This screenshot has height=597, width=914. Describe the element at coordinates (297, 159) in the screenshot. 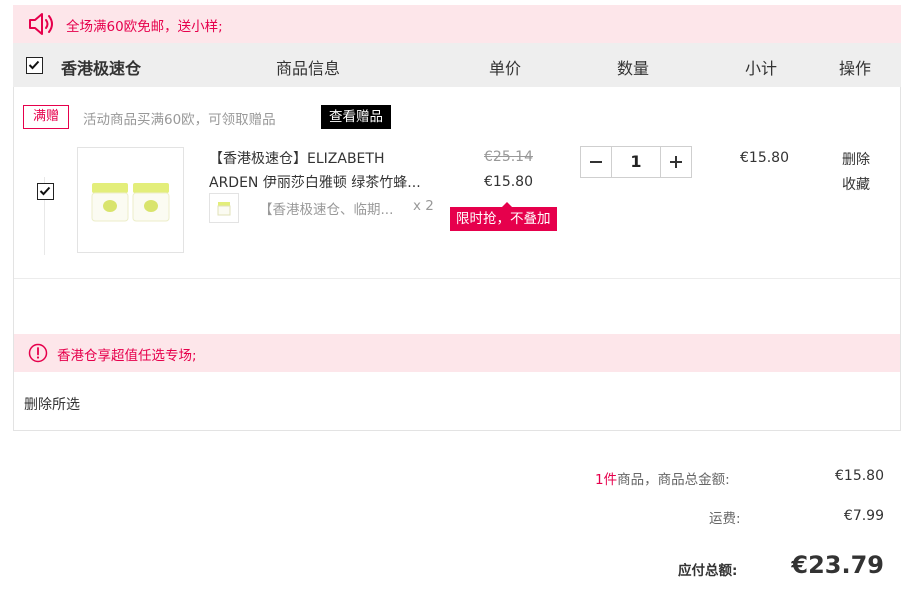

I see `product-name-line1: 【香港极速仓】ELIZABETH` at that location.